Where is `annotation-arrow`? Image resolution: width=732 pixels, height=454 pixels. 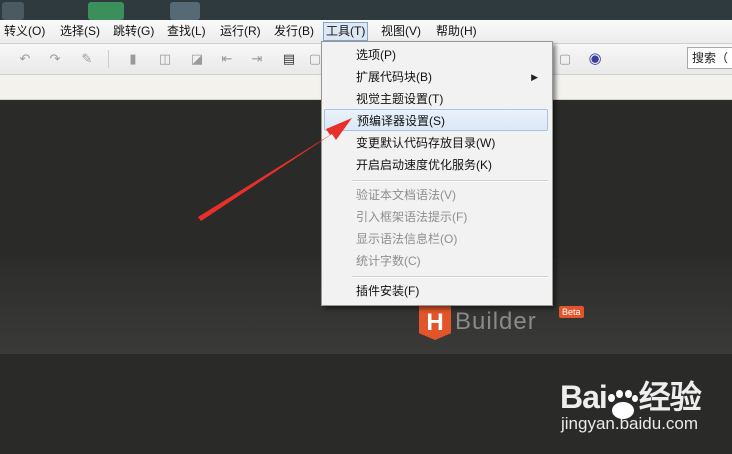
annotation-arrow is located at coordinates (275, 169).